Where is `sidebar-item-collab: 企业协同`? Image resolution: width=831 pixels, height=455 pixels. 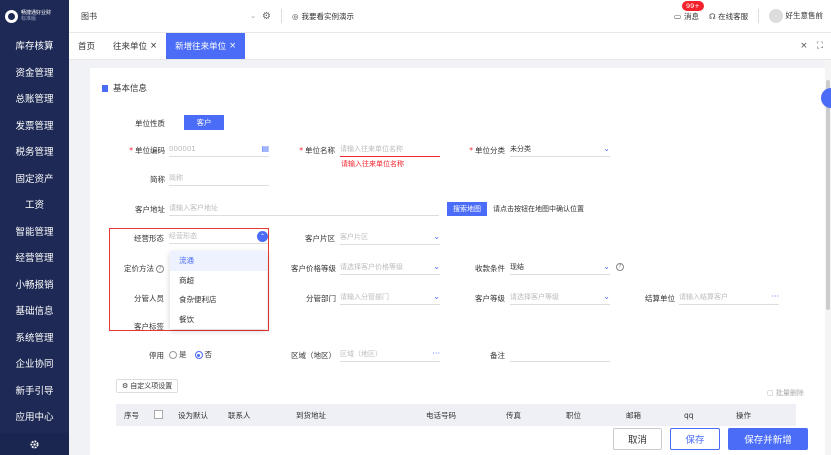
sidebar-item-collab: 企业协同 is located at coordinates (34, 363).